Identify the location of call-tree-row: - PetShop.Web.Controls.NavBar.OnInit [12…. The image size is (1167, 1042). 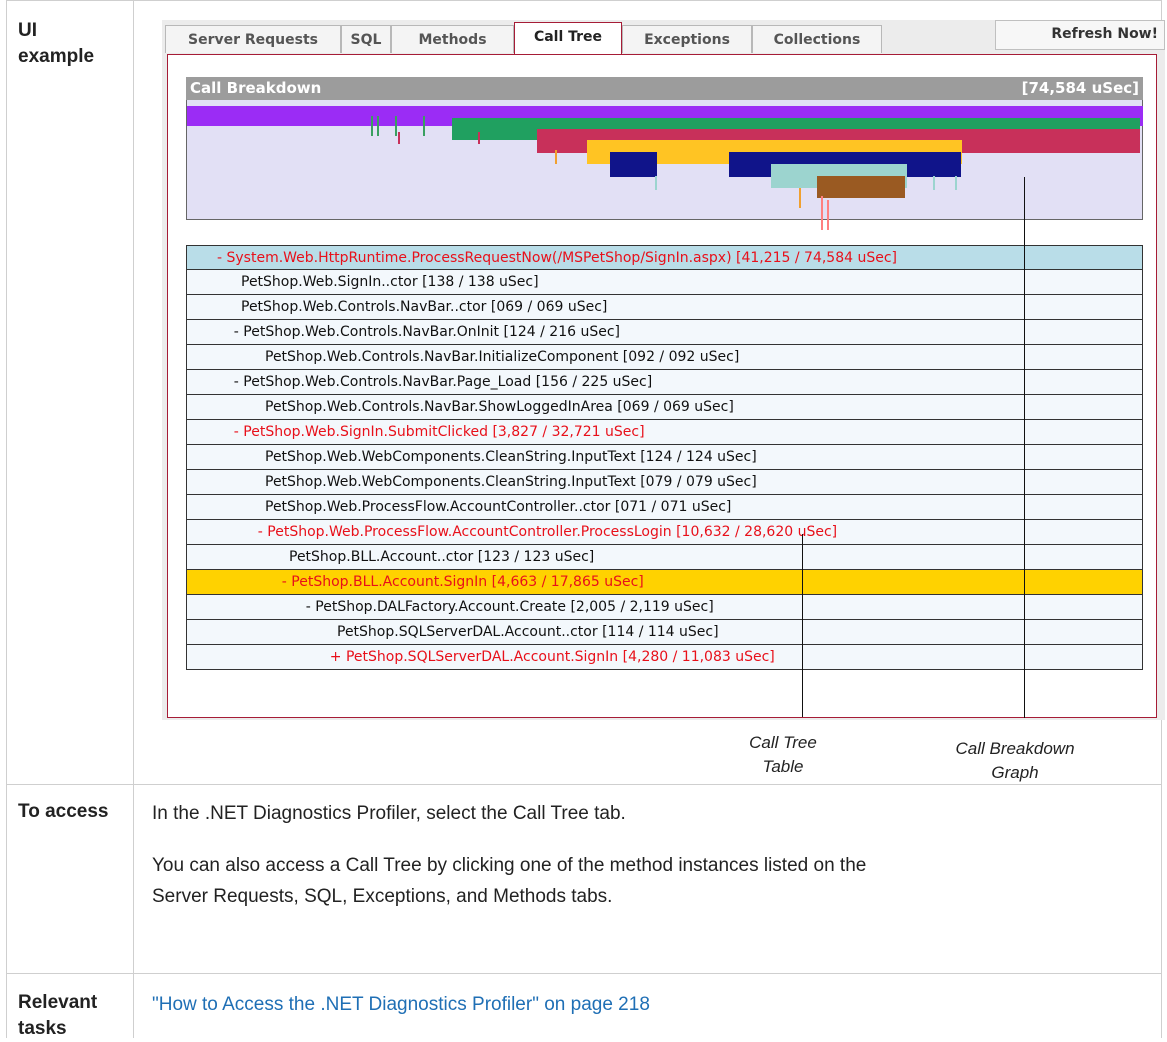
(664, 332).